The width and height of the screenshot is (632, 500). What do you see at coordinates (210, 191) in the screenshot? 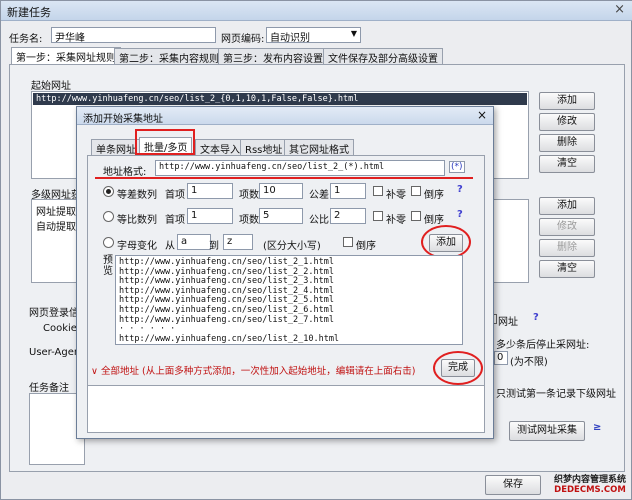
I see `arith-first-input: 1` at bounding box center [210, 191].